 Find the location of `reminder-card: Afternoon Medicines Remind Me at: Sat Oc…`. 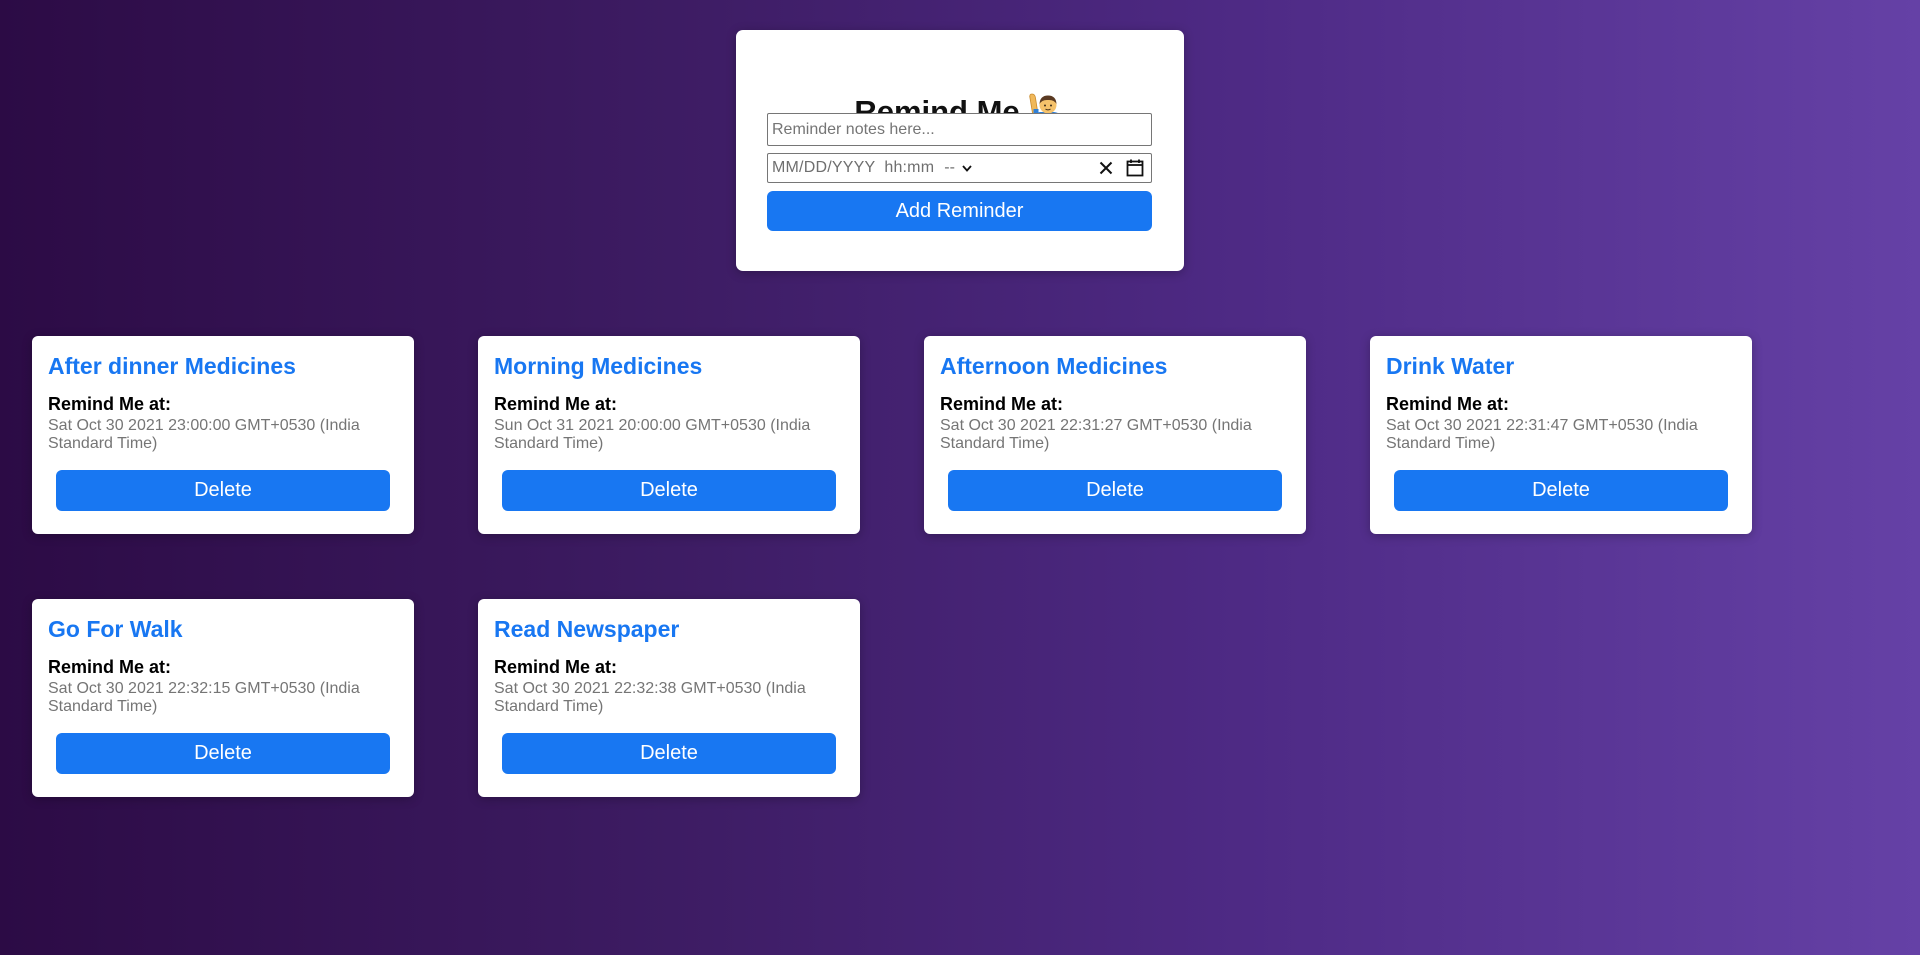

reminder-card: Afternoon Medicines Remind Me at: Sat Oc… is located at coordinates (1115, 435).